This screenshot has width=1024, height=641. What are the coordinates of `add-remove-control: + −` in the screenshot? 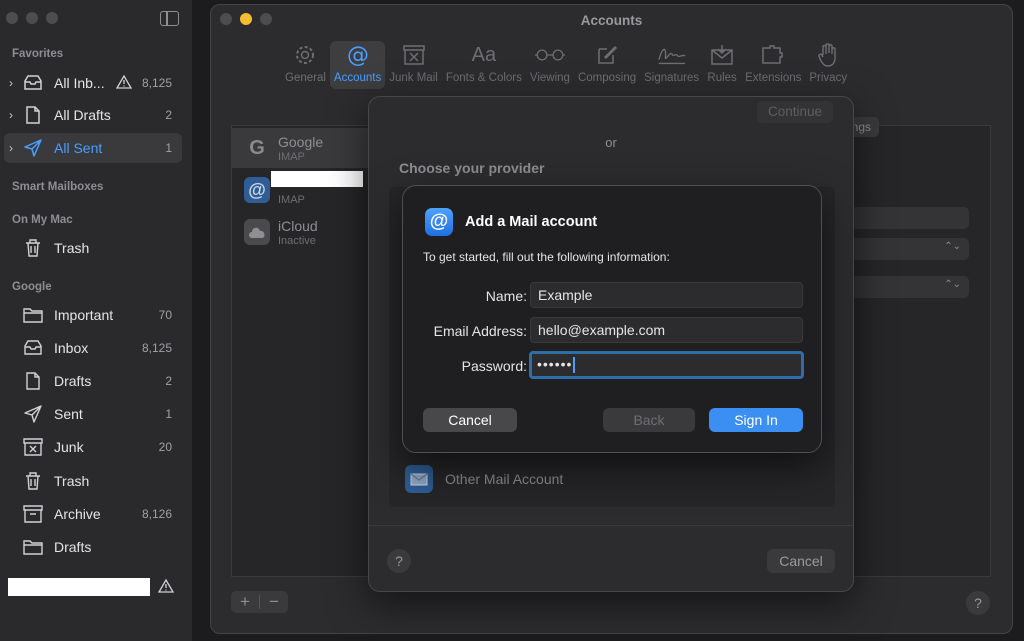 It's located at (259, 602).